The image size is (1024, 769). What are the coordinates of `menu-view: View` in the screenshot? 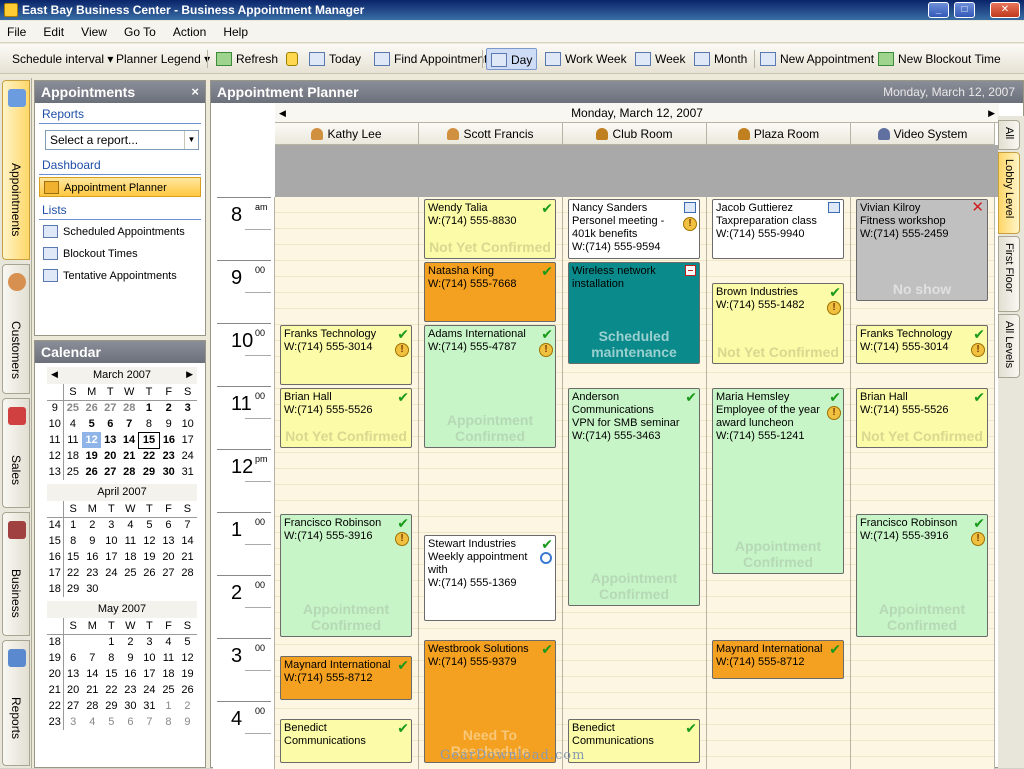 It's located at (94, 32).